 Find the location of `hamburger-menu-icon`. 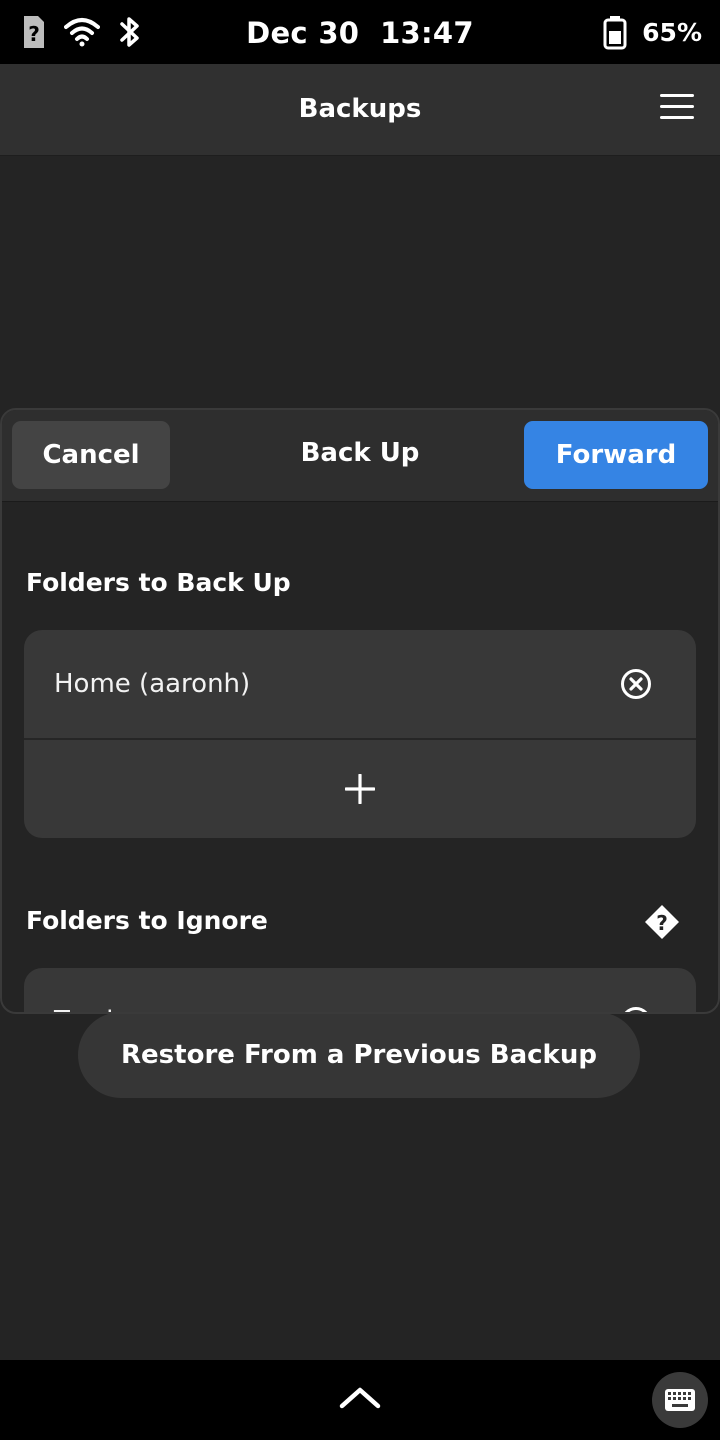

hamburger-menu-icon is located at coordinates (677, 109).